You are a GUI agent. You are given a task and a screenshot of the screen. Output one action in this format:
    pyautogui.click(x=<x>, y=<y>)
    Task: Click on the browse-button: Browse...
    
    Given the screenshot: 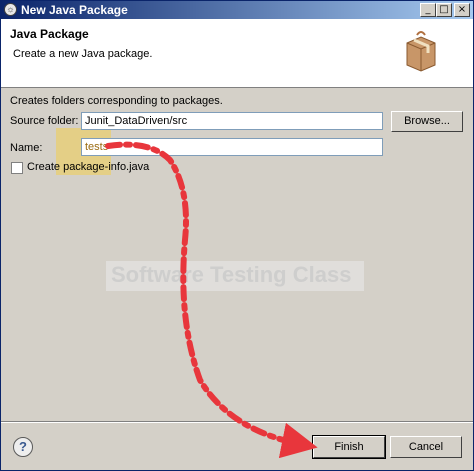 What is the action you would take?
    pyautogui.click(x=427, y=121)
    